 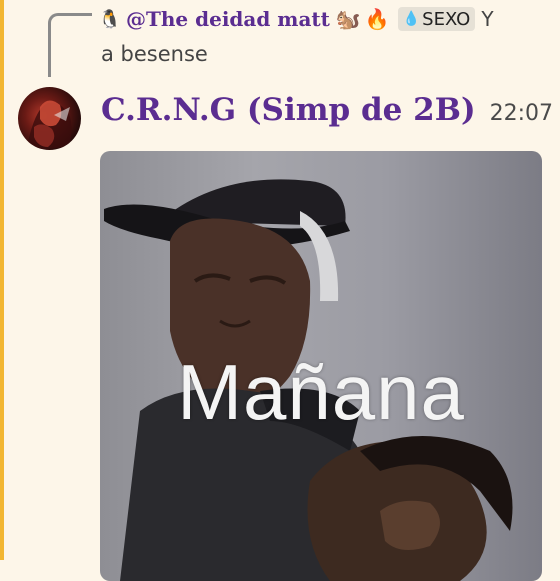 I want to click on reply-preview: 🐧 @The deidad matt 🐿️ 🔥 💧 SEXO Y, so click(x=296, y=19).